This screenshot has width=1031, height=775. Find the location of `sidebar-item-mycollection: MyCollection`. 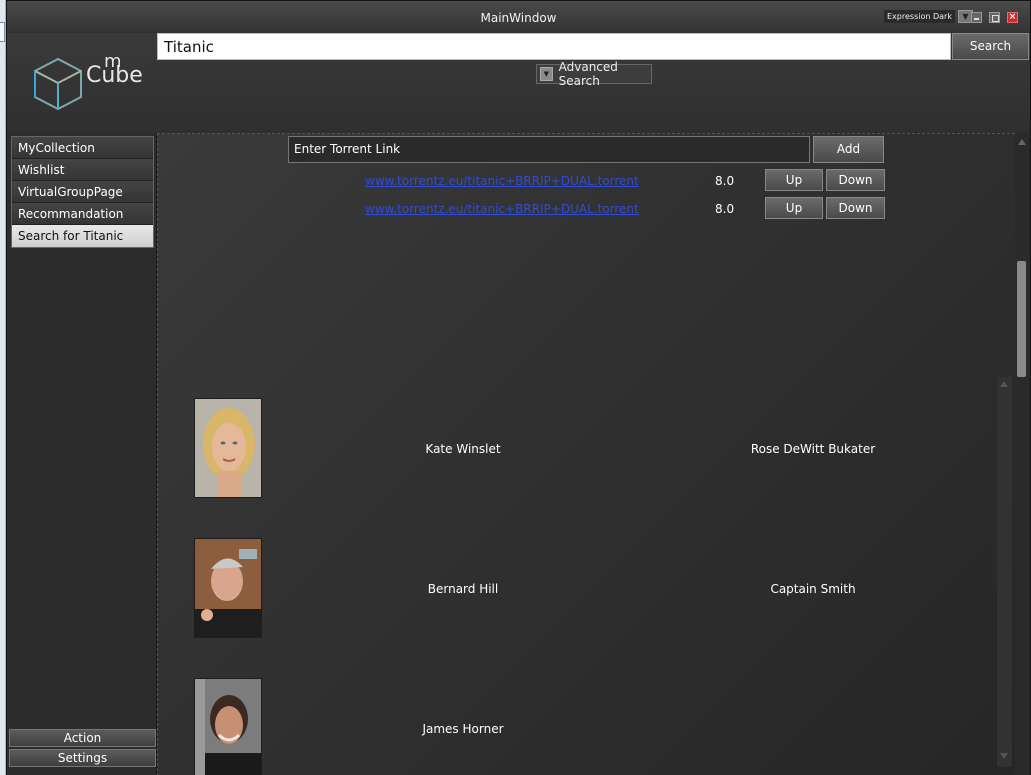

sidebar-item-mycollection: MyCollection is located at coordinates (82, 148).